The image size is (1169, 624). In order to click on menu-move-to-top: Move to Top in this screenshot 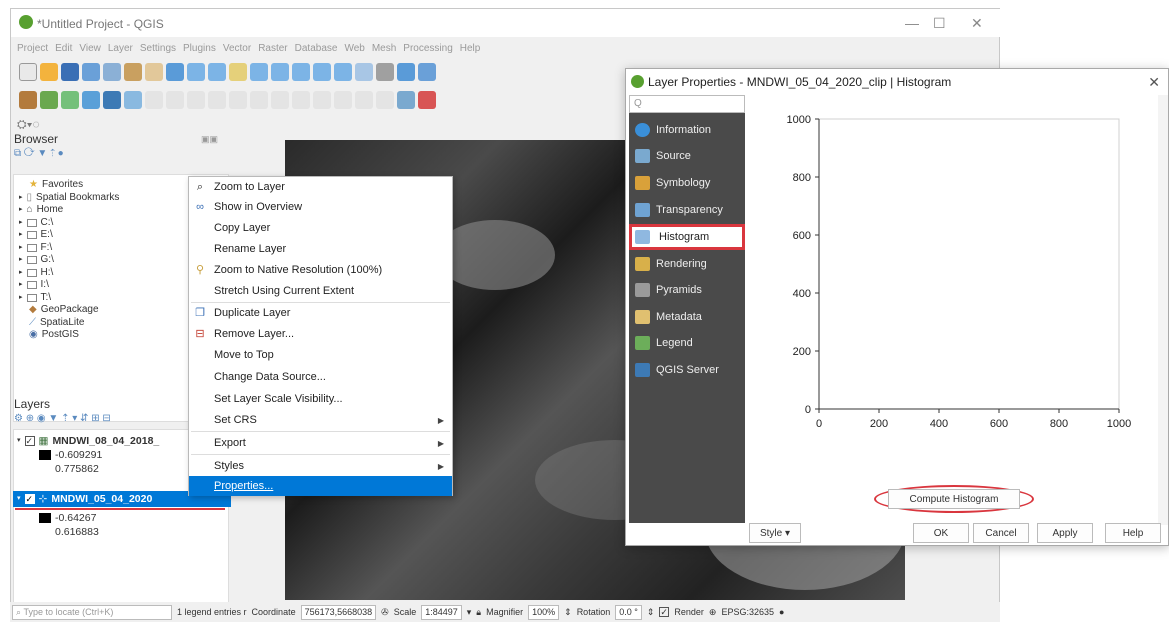, I will do `click(320, 355)`.